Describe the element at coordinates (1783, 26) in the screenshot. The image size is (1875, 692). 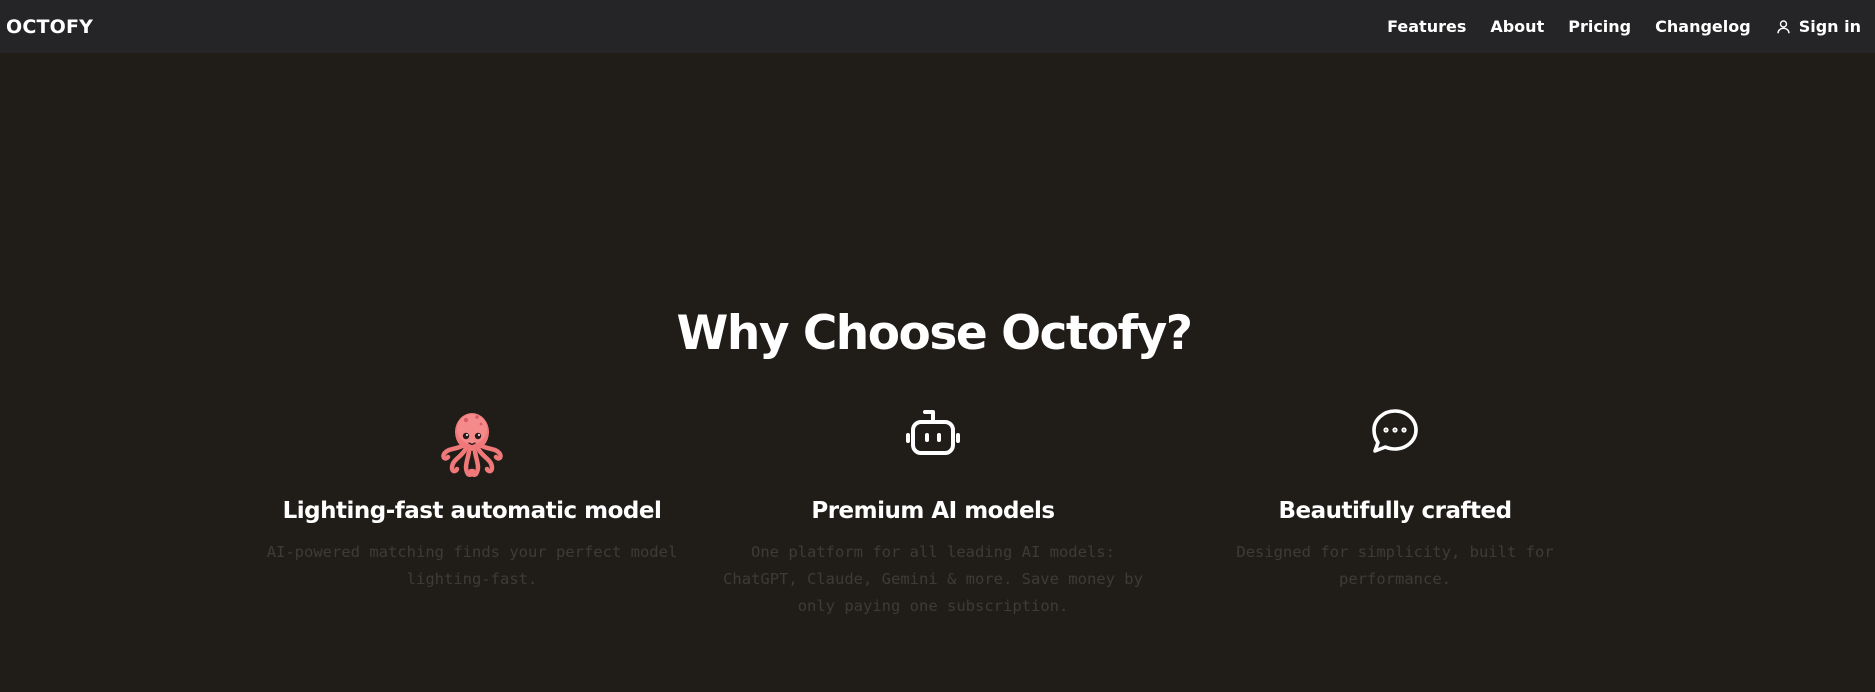
I see `user-icon` at that location.